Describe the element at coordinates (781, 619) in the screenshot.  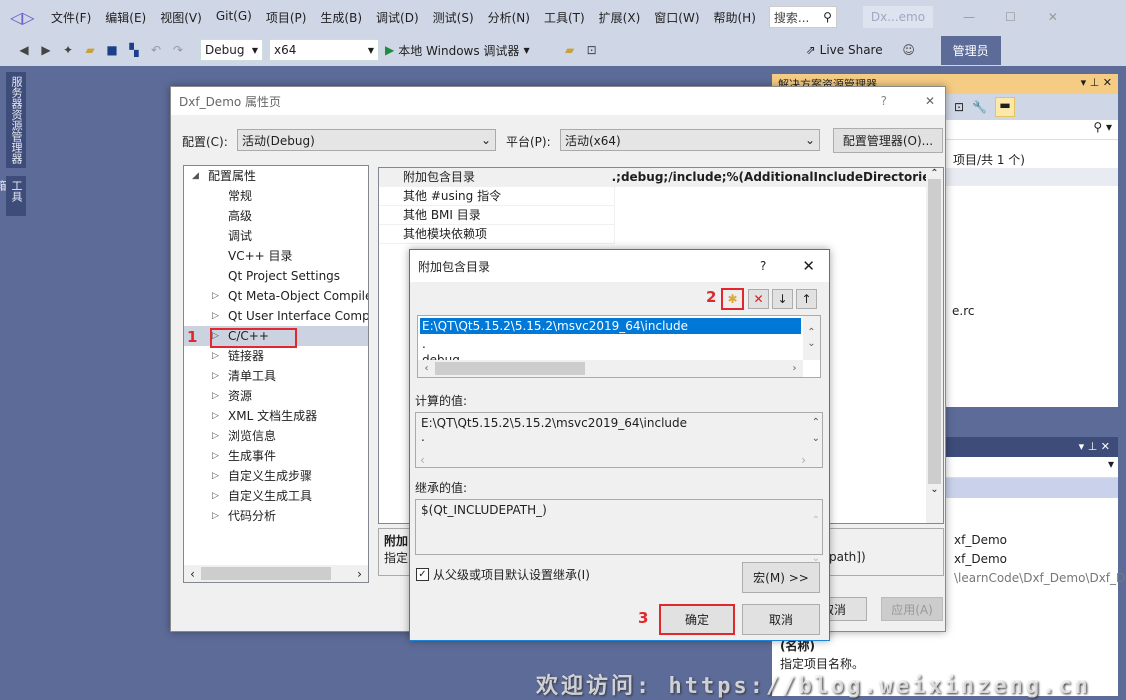
I see `cancel-button: 取消` at that location.